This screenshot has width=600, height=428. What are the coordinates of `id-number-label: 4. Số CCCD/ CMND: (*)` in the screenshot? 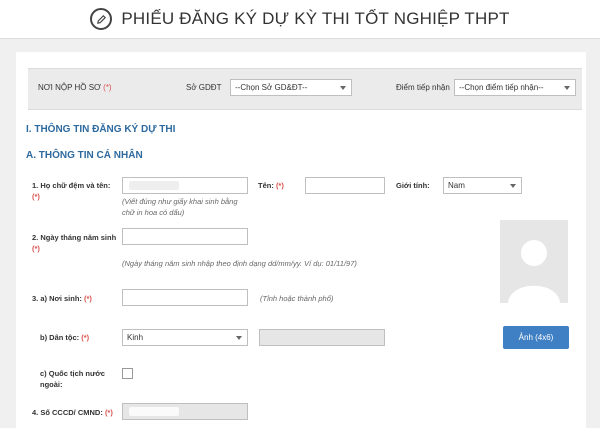 It's located at (72, 412).